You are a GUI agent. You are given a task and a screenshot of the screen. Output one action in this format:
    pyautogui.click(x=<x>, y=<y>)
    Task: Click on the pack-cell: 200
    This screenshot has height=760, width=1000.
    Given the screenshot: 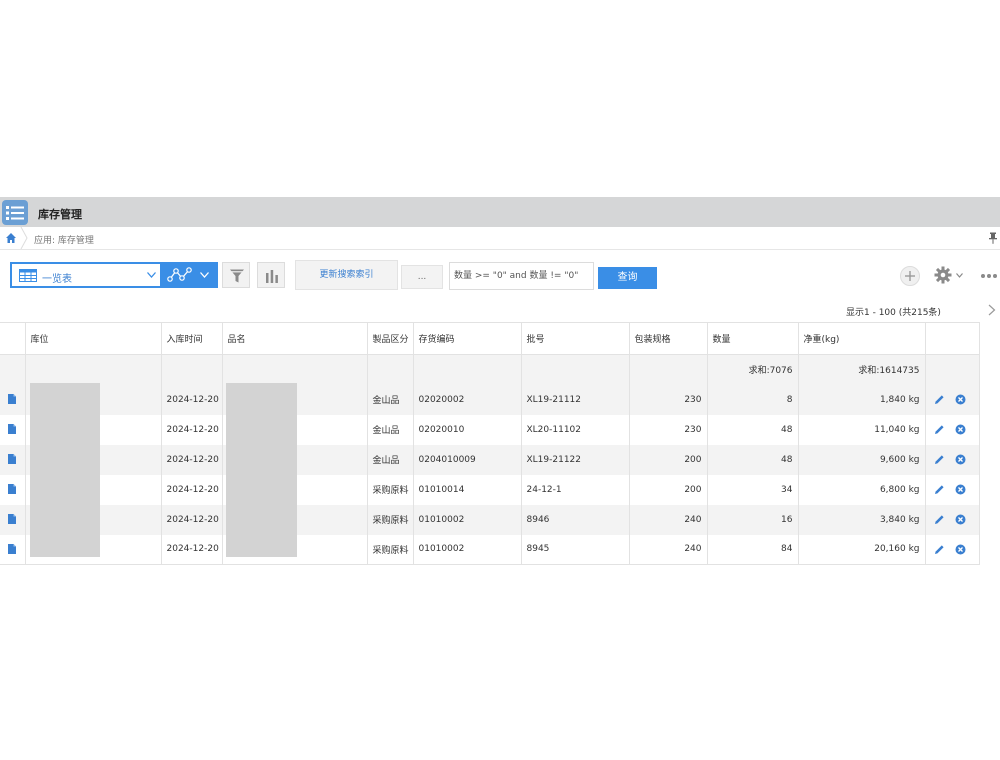 What is the action you would take?
    pyautogui.click(x=668, y=459)
    